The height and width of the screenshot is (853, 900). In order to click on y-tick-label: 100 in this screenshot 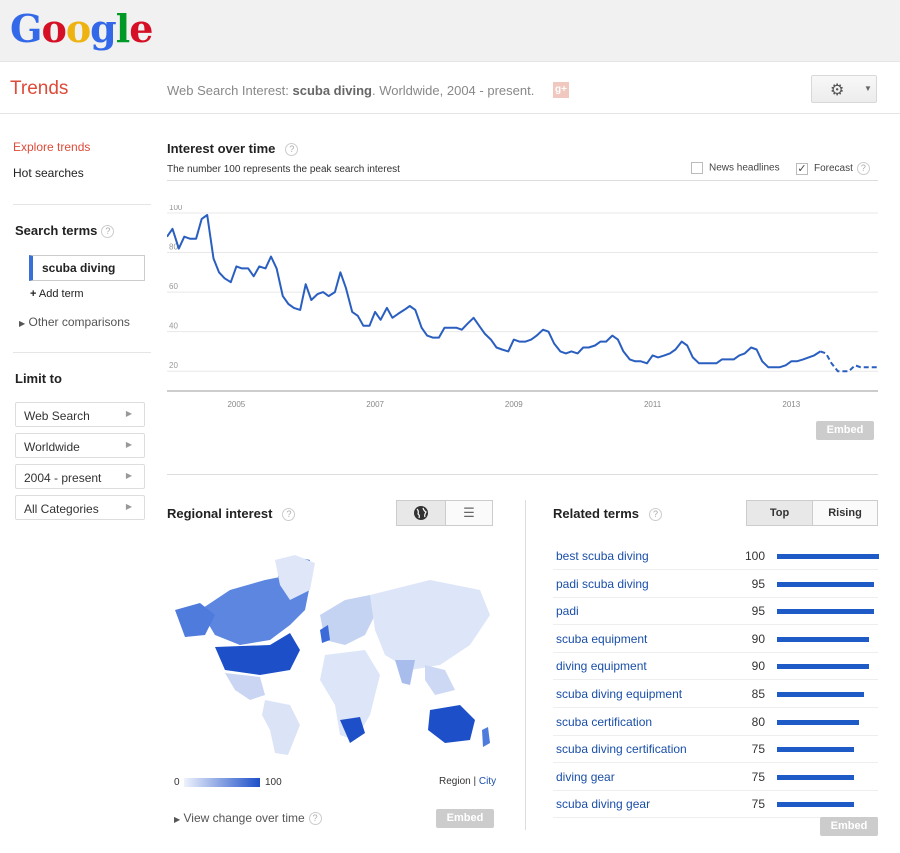, I will do `click(176, 208)`.